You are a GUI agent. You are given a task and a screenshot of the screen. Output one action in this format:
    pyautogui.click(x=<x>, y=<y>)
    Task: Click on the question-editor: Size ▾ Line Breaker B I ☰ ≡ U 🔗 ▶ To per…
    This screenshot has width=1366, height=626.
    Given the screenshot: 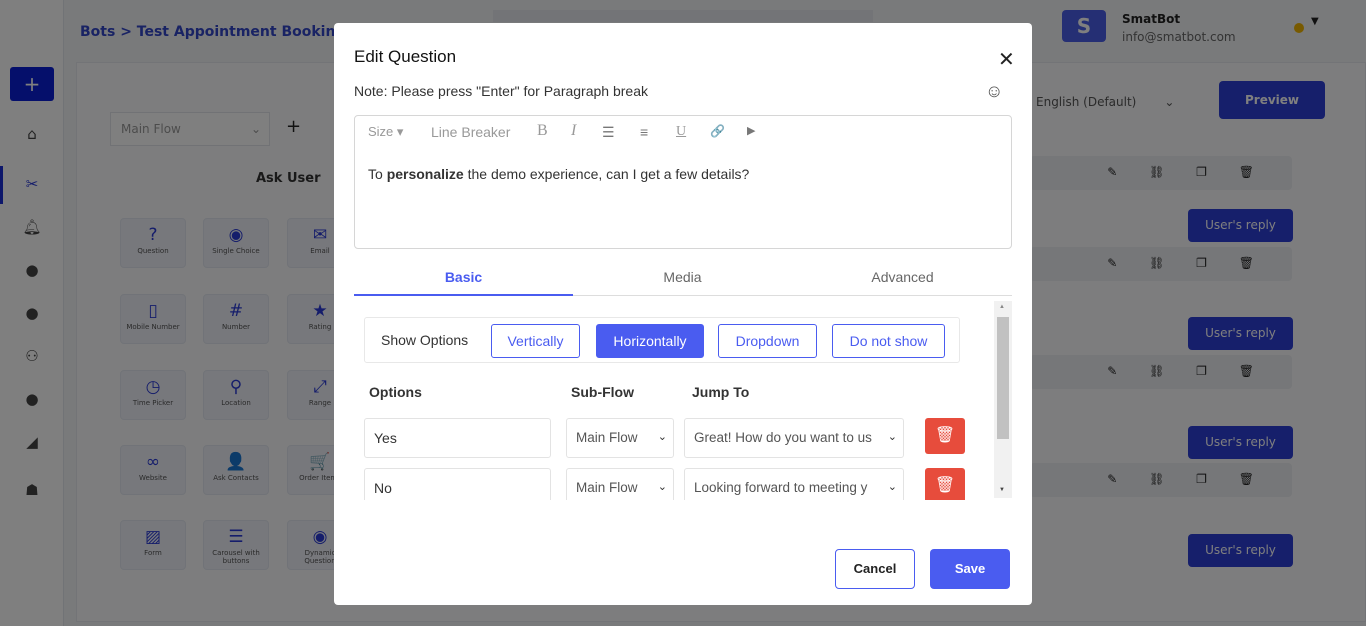 What is the action you would take?
    pyautogui.click(x=683, y=182)
    